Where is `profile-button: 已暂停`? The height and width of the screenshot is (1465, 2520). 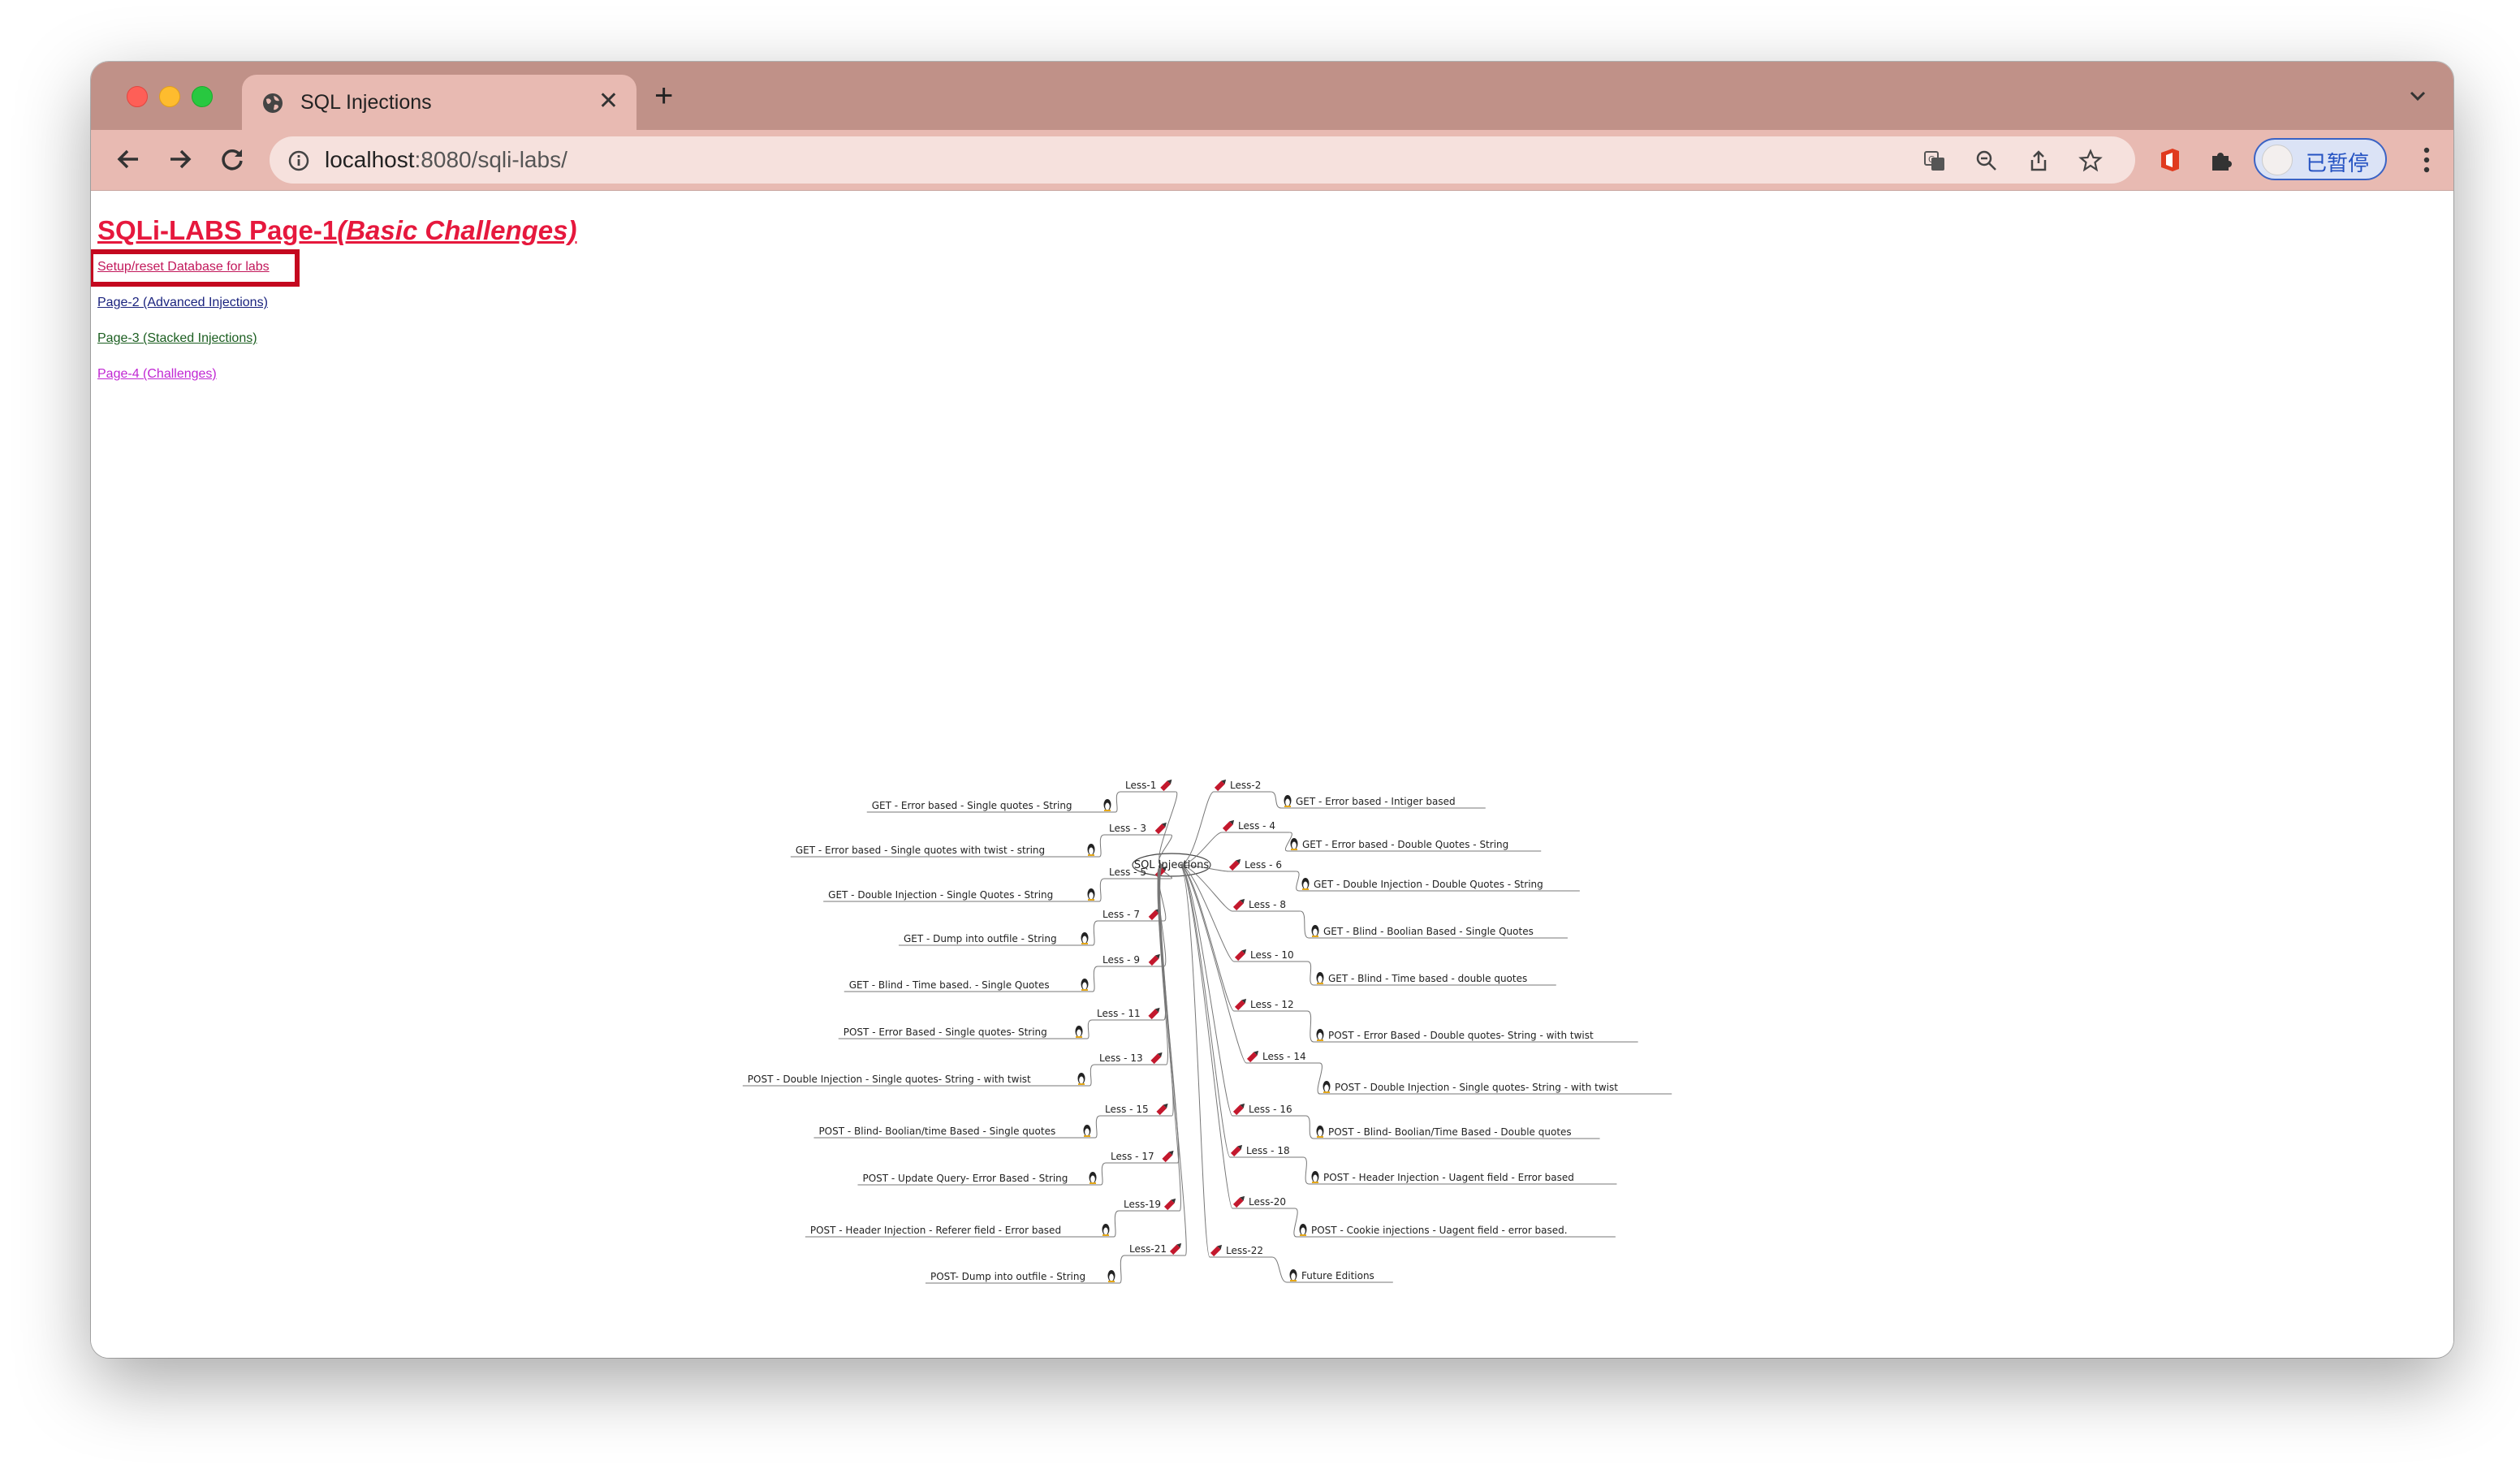
profile-button: 已暂停 is located at coordinates (2320, 159).